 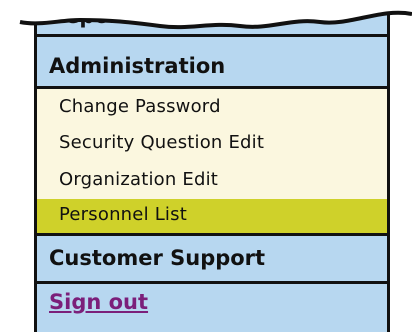 What do you see at coordinates (206, 15) in the screenshot?
I see `torn-edge-decoration` at bounding box center [206, 15].